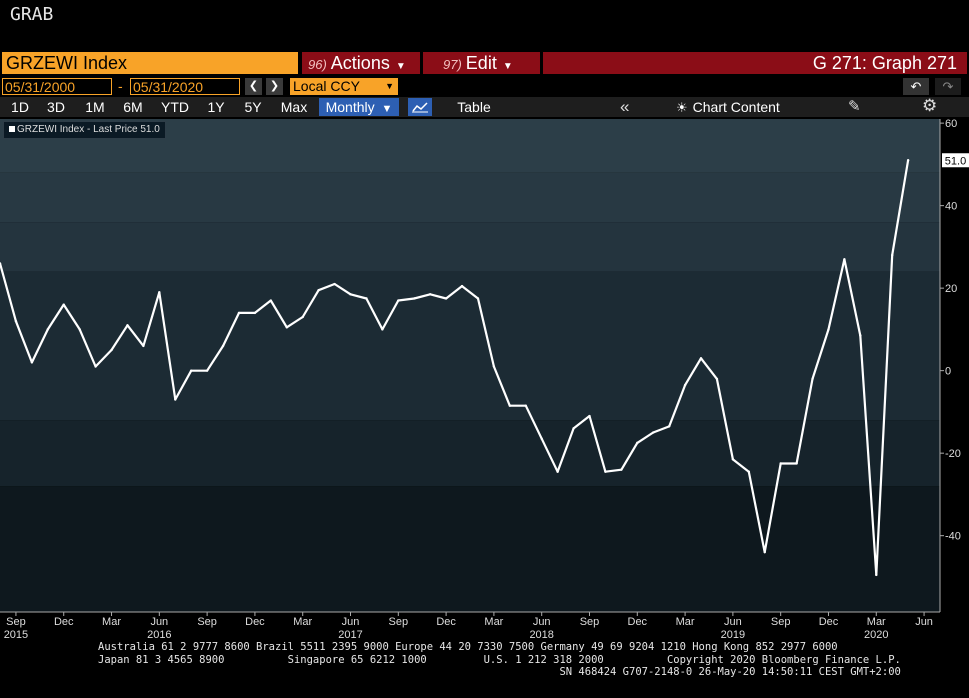 The height and width of the screenshot is (698, 969). Describe the element at coordinates (541, 634) in the screenshot. I see `x-year-label: 2018` at that location.